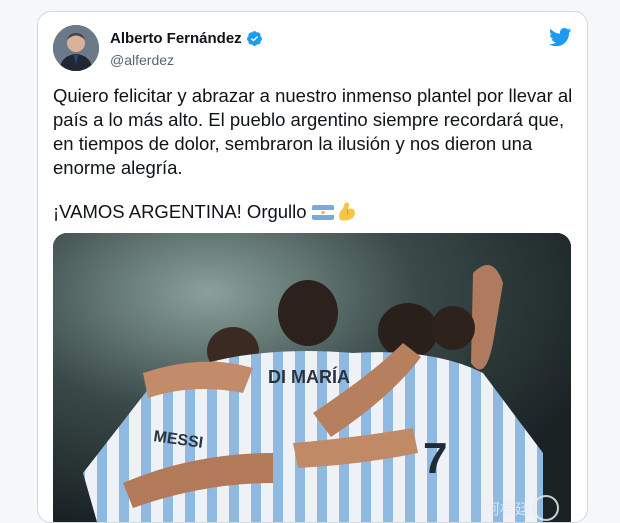  What do you see at coordinates (76, 48) in the screenshot?
I see `author-avatar` at bounding box center [76, 48].